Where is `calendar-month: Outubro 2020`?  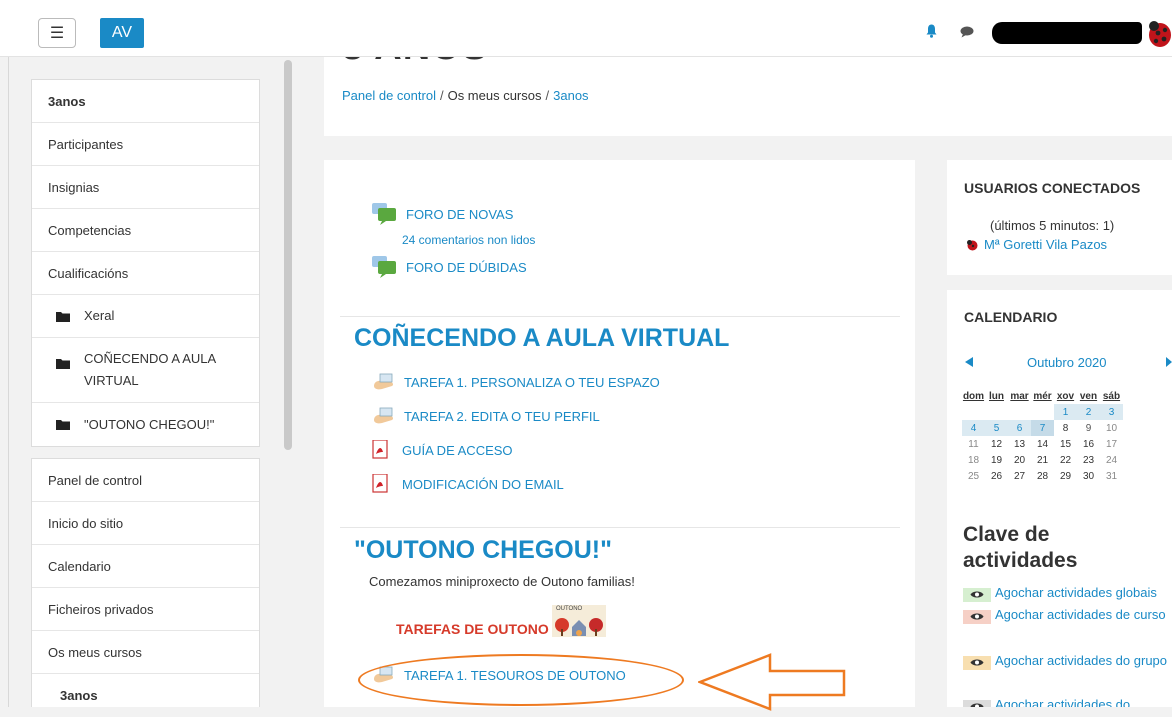
calendar-month: Outubro 2020 is located at coordinates (1067, 362).